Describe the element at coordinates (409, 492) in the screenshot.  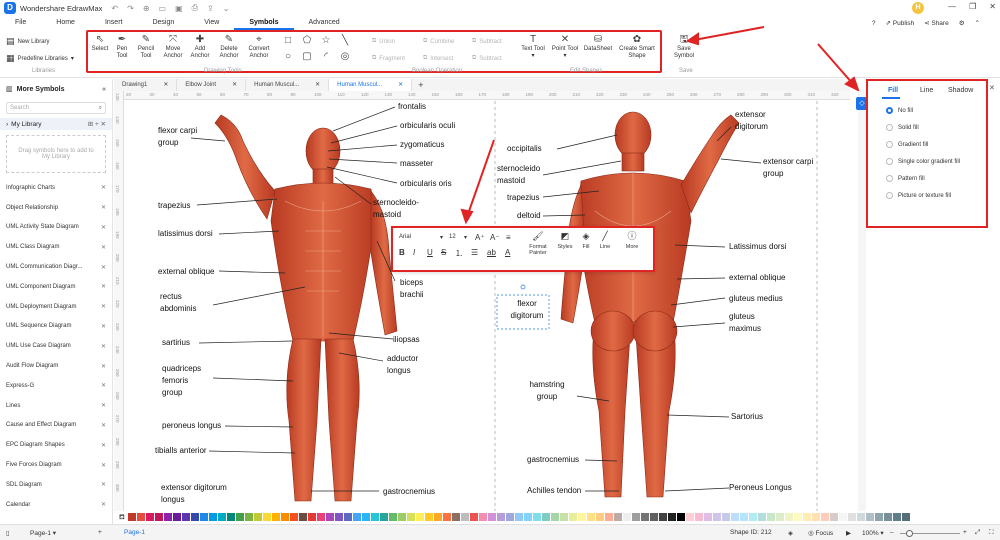
I see `label-gastrocnemius-front: gastrocnemius` at that location.